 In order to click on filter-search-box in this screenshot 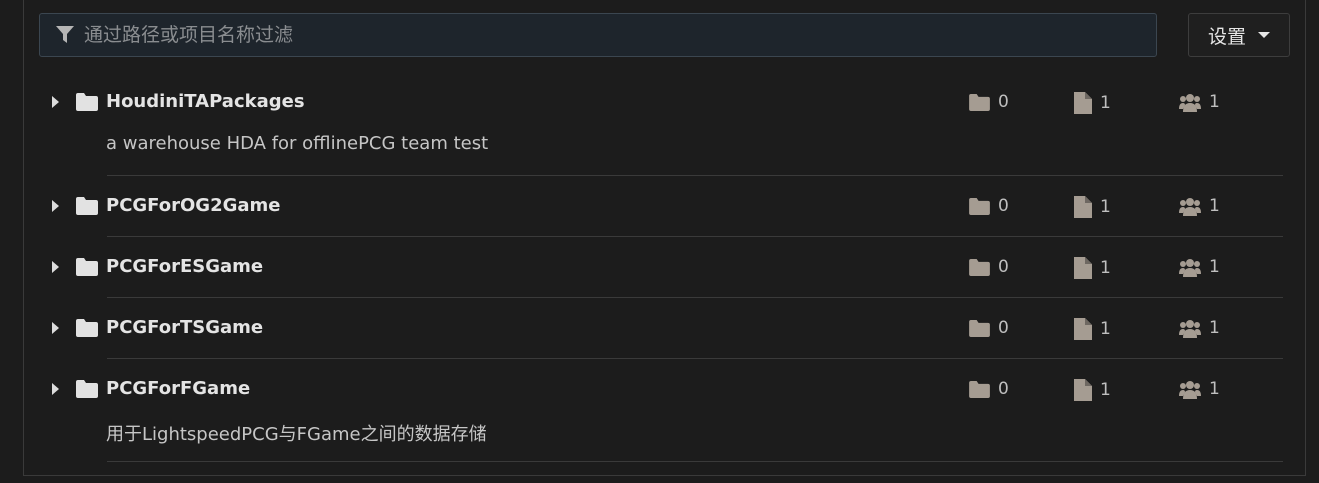, I will do `click(598, 35)`.